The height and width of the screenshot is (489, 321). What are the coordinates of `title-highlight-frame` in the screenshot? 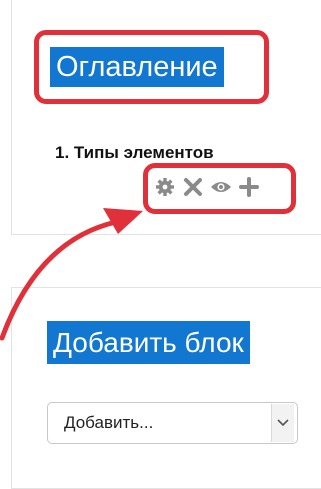 It's located at (151, 67).